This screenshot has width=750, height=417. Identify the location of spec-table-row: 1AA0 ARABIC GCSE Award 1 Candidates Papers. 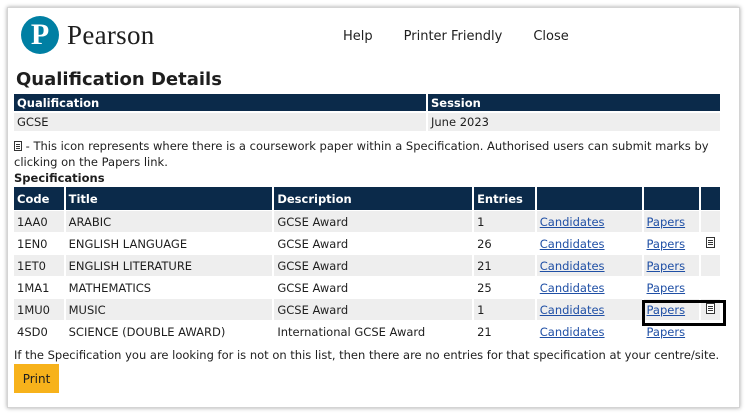
(368, 221).